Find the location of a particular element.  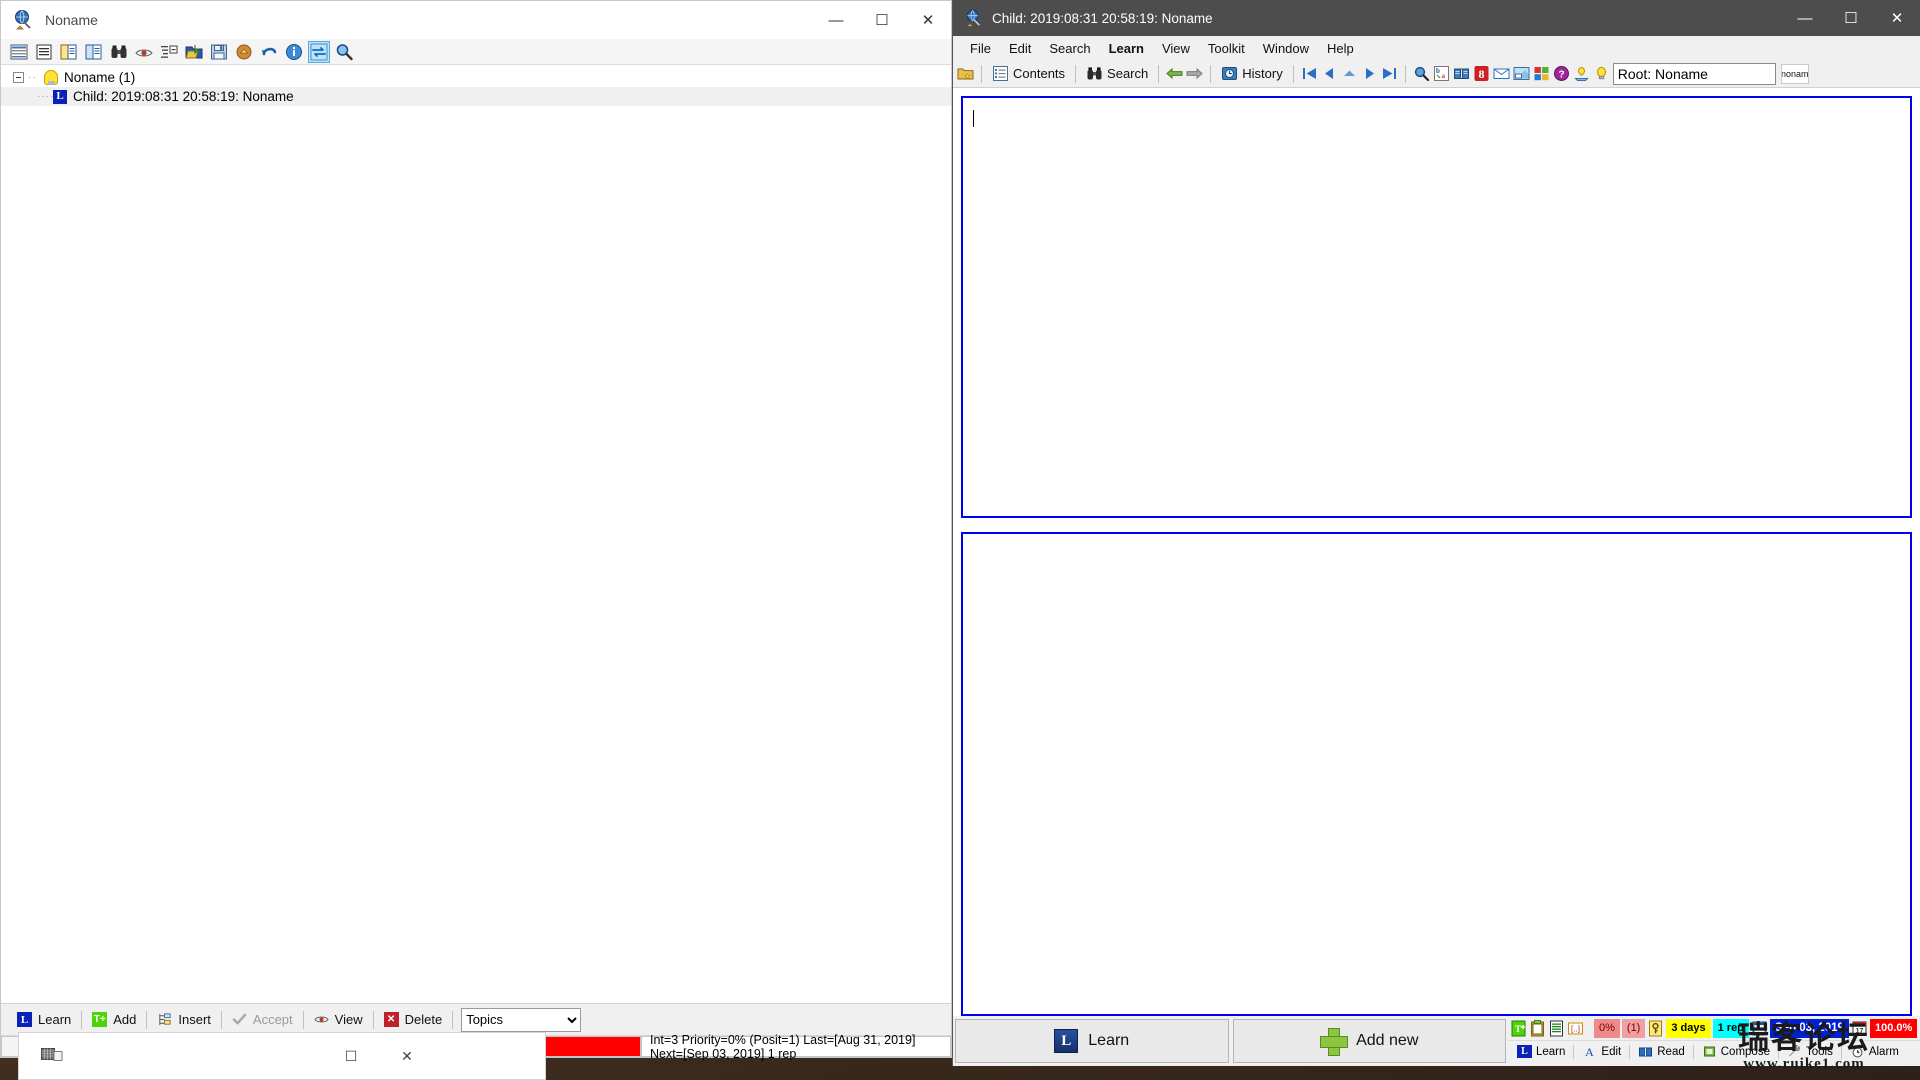

hexagon-icon is located at coordinates (244, 52).